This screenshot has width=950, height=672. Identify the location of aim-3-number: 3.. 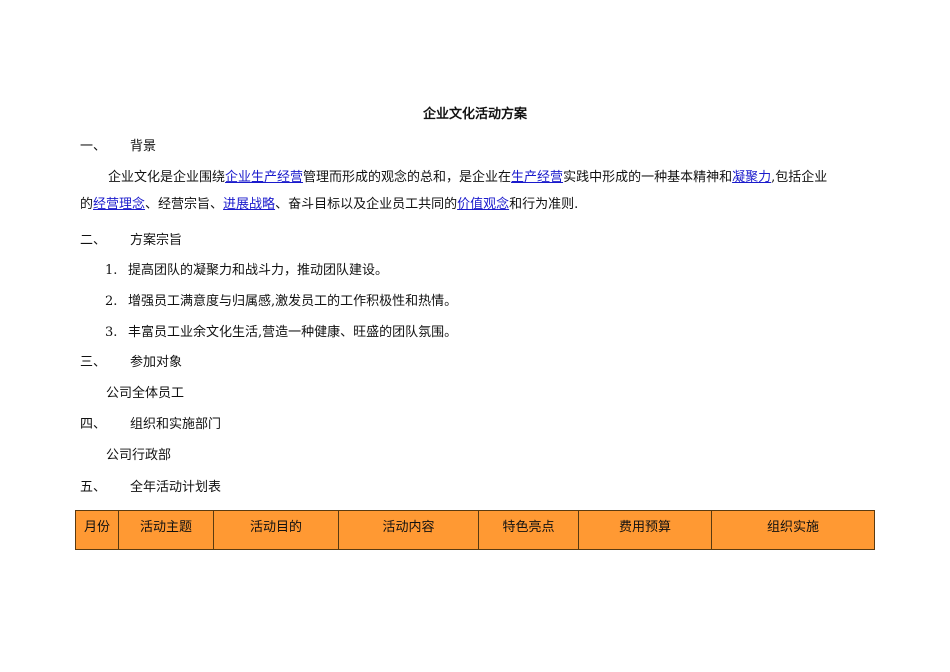
(111, 332).